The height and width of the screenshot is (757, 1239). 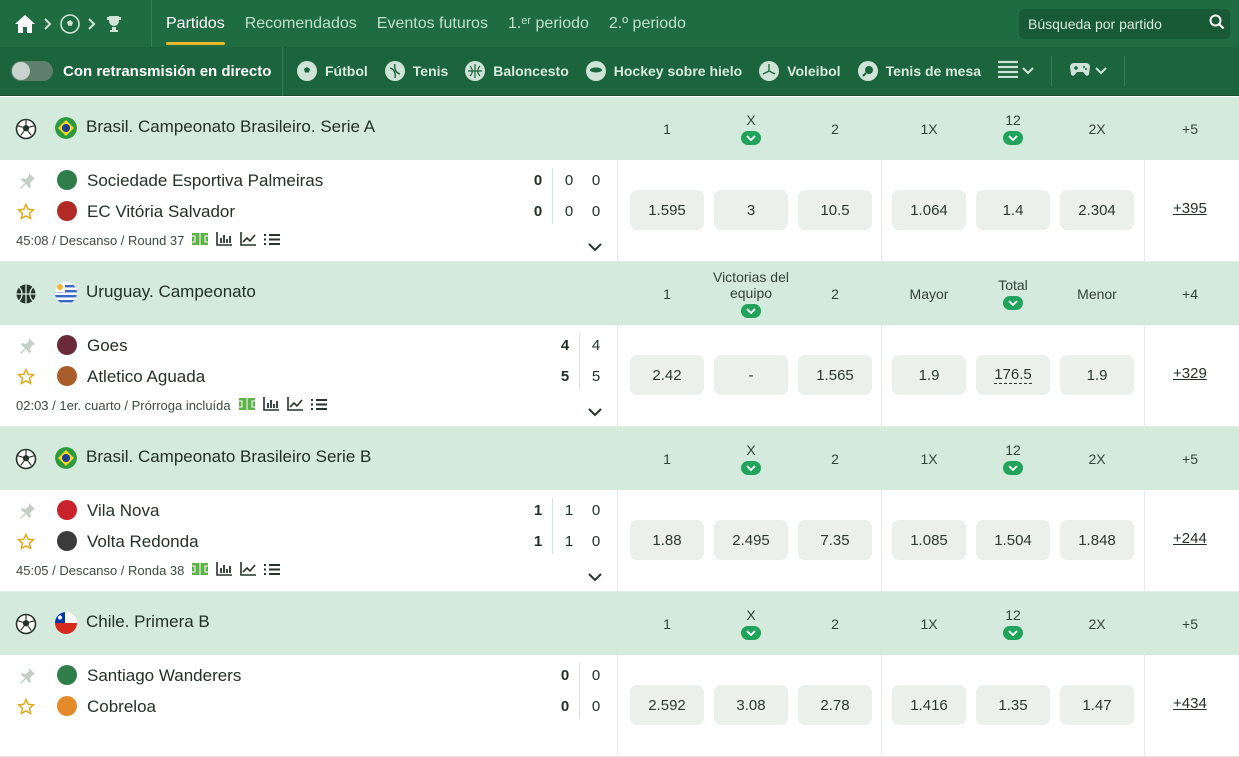 What do you see at coordinates (164, 676) in the screenshot?
I see `team-home-name: Santiago Wanderers` at bounding box center [164, 676].